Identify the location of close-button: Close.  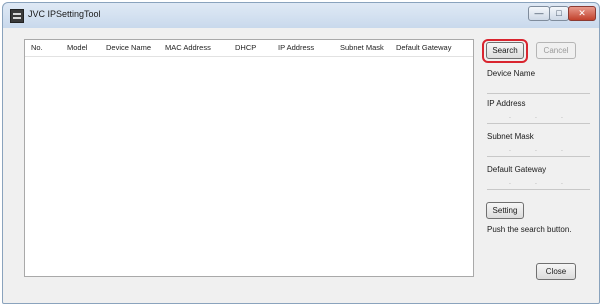
(556, 271).